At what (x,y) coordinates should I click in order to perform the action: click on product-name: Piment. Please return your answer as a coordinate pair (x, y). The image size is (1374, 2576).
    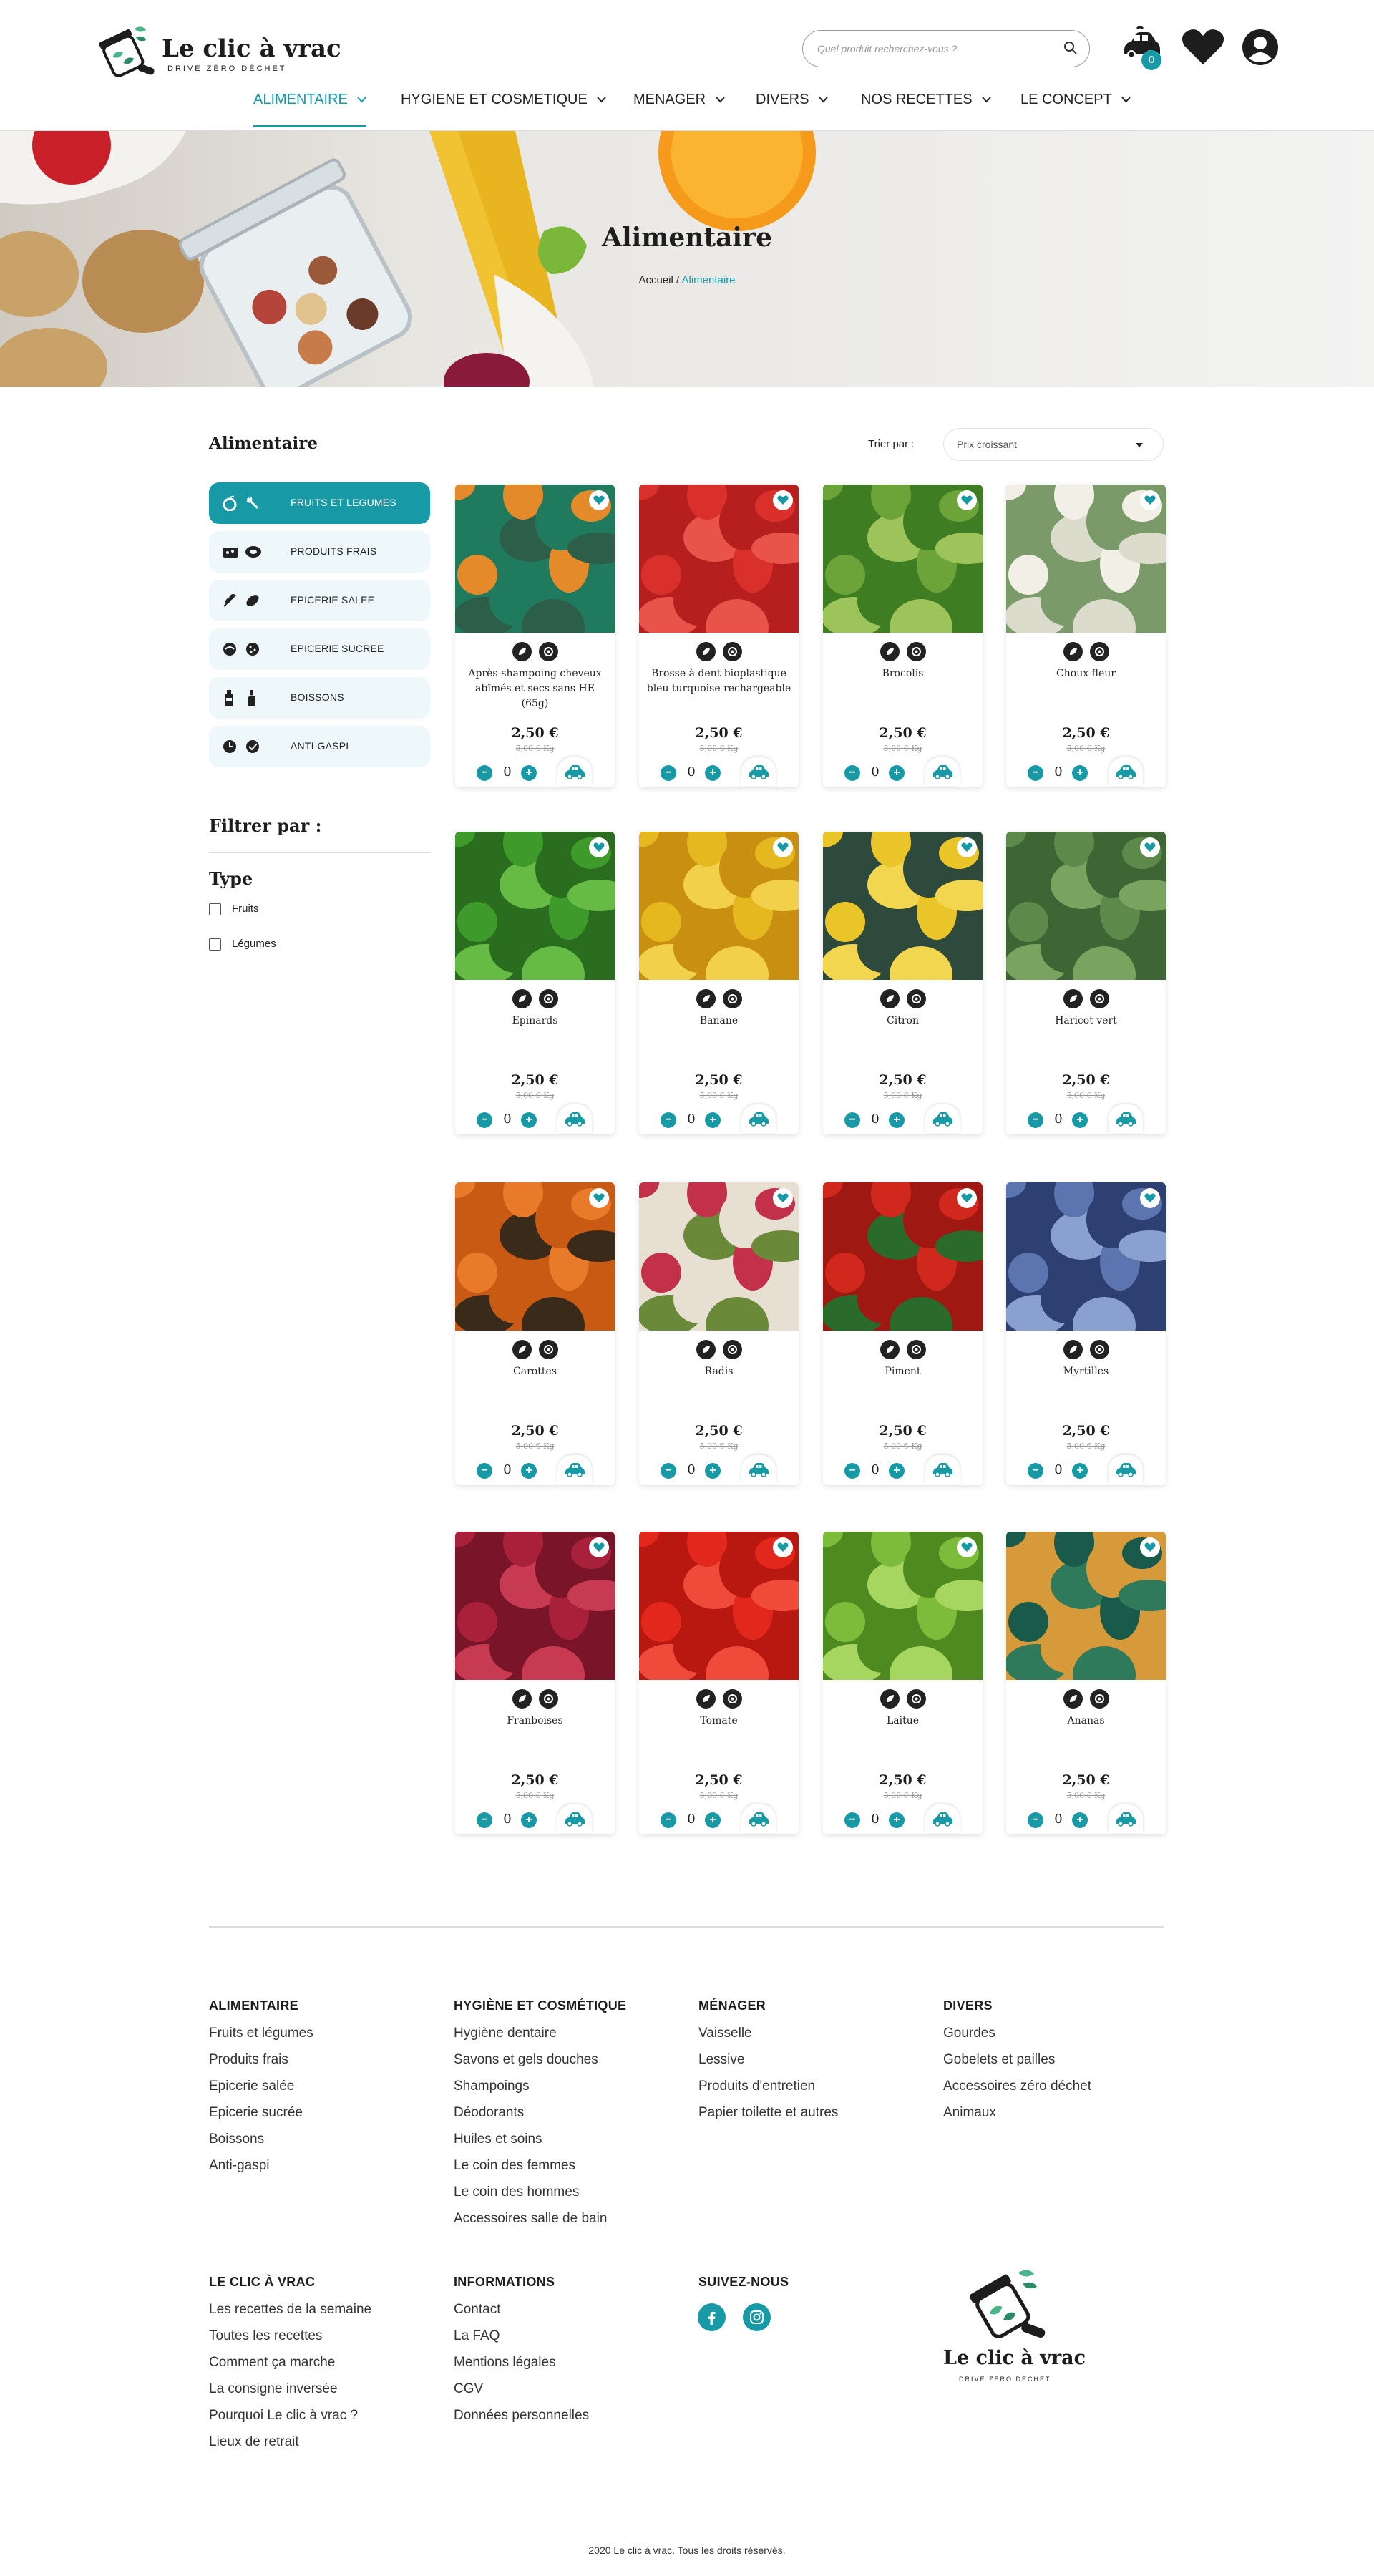
    Looking at the image, I should click on (902, 1371).